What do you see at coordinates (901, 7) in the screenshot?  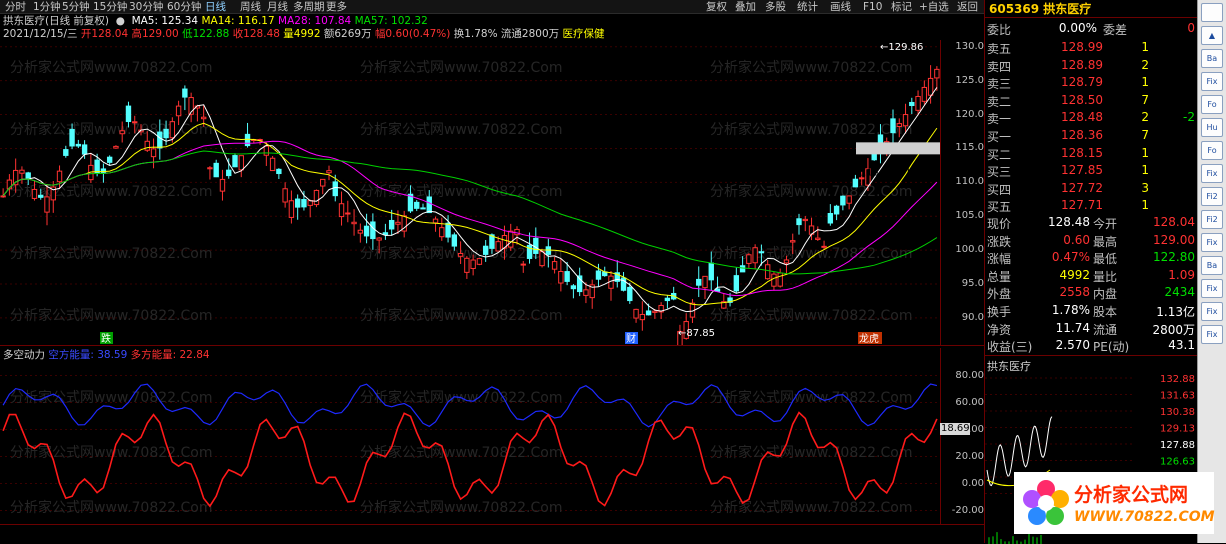 I see `toolbar-btn-6: 标记` at bounding box center [901, 7].